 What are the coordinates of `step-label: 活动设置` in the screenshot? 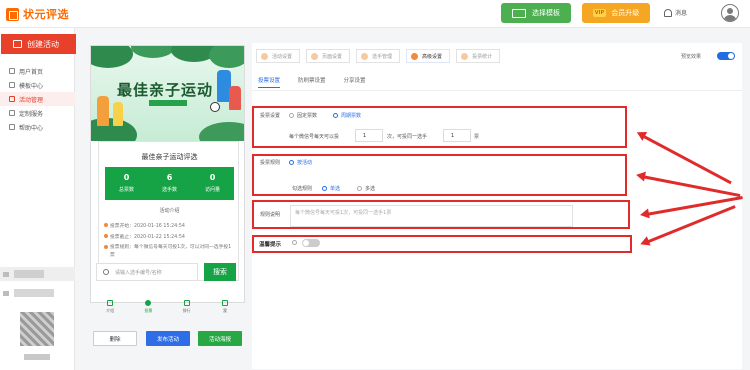 It's located at (282, 56).